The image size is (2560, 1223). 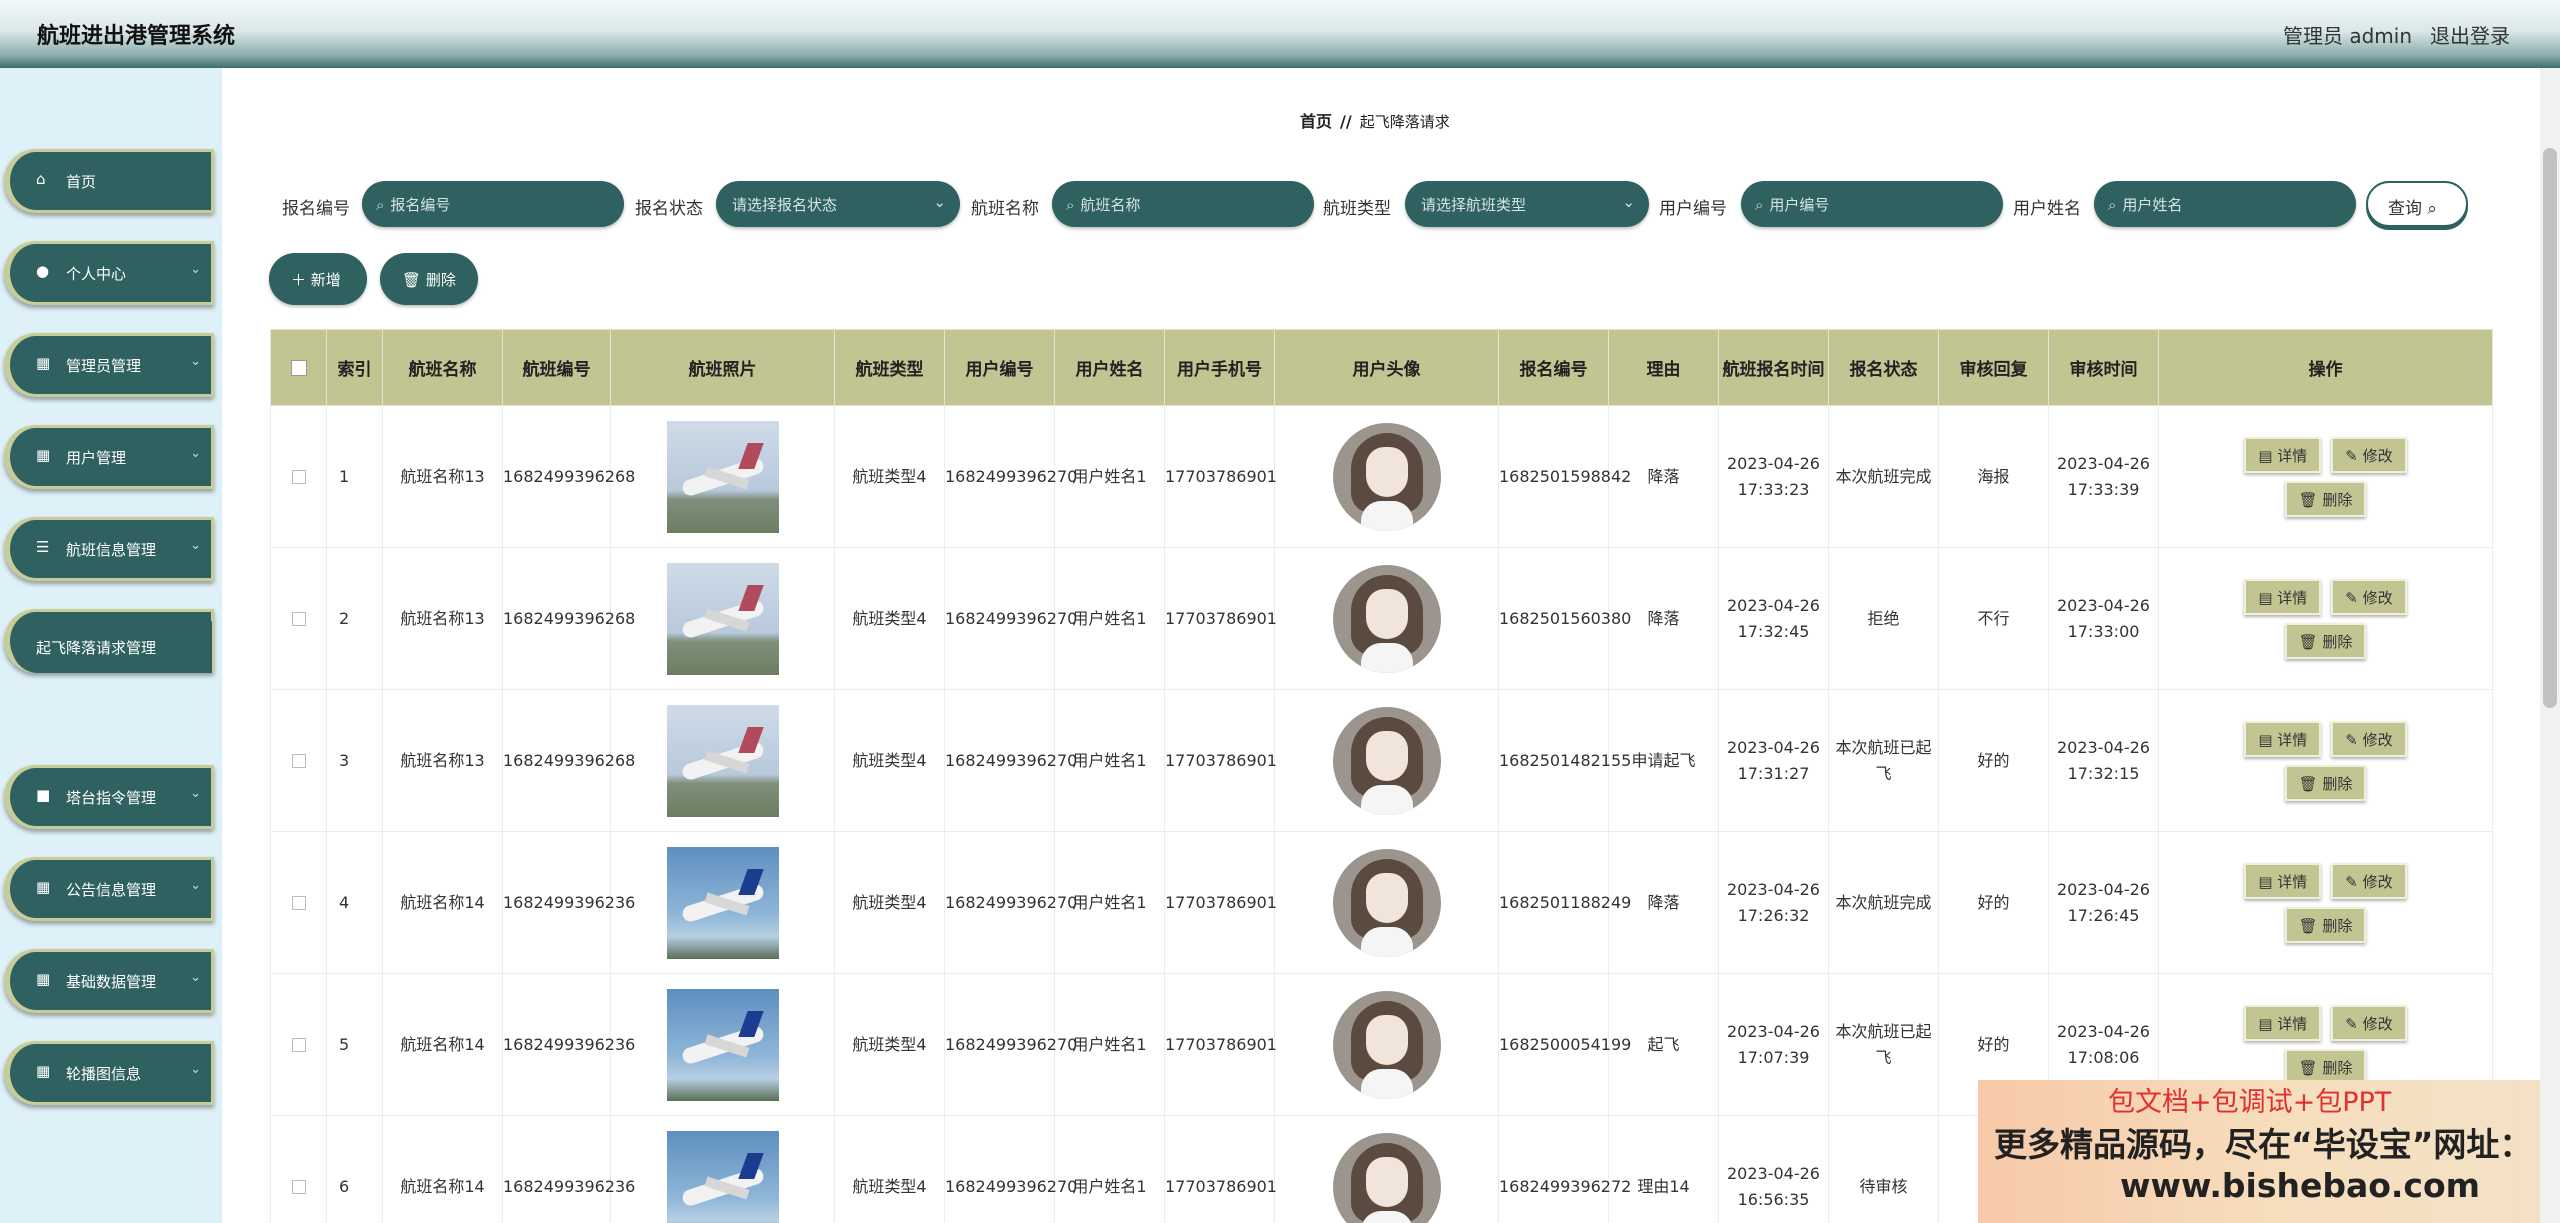 What do you see at coordinates (354, 1044) in the screenshot?
I see `cell-index: 5` at bounding box center [354, 1044].